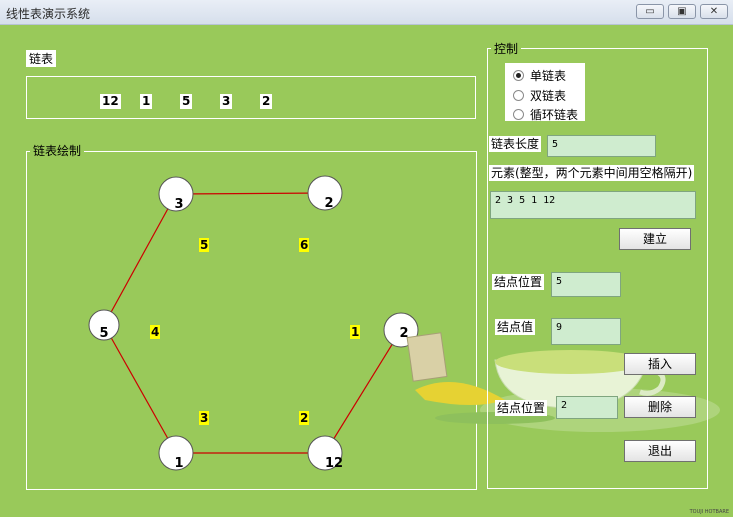 Image resolution: width=733 pixels, height=517 pixels. I want to click on elements-label: 元素(整型，两个元素中间用空格隔开), so click(592, 173).